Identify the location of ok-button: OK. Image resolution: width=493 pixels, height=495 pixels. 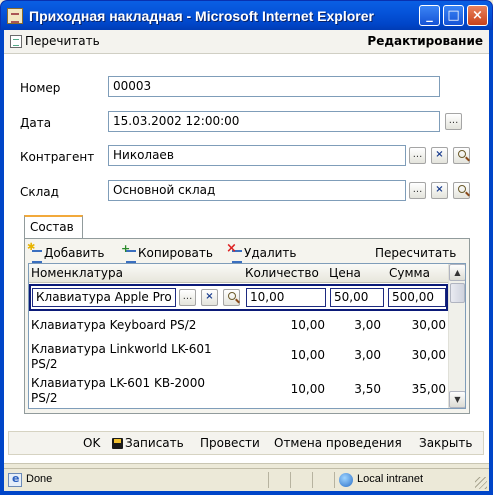
(91, 443).